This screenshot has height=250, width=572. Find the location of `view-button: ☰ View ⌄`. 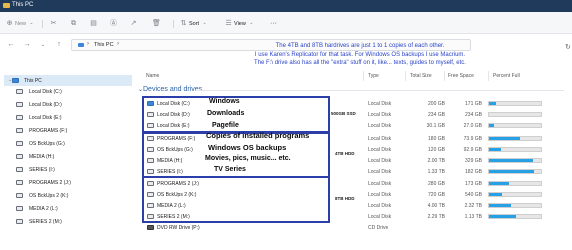

view-button: ☰ View ⌄ is located at coordinates (240, 23).